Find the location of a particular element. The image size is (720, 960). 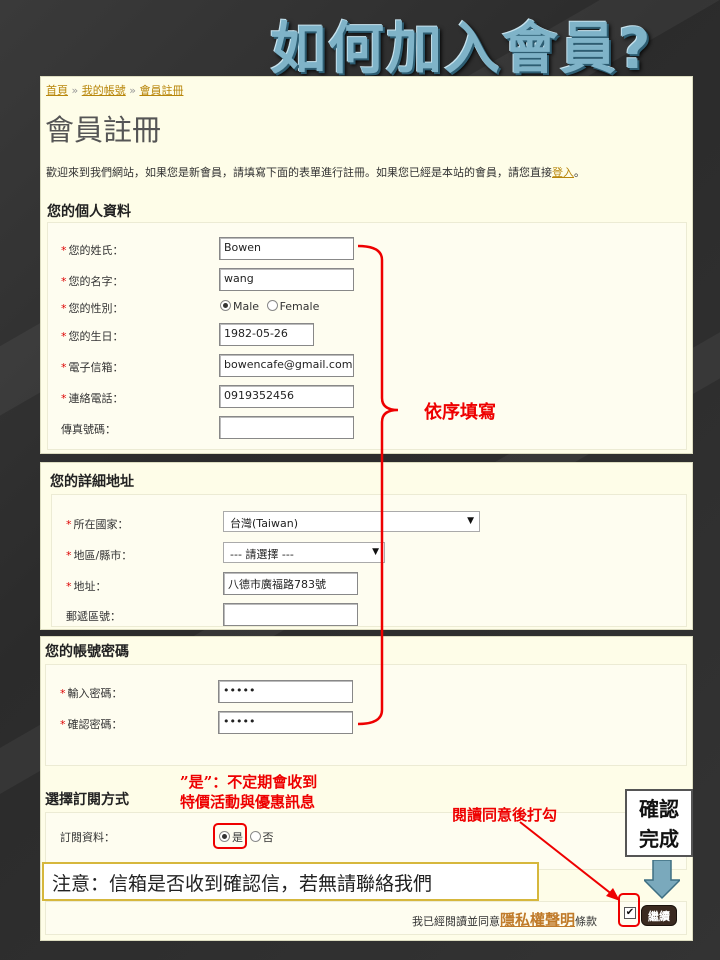

last-name-label: * 您的姓氏： is located at coordinates (92, 250).